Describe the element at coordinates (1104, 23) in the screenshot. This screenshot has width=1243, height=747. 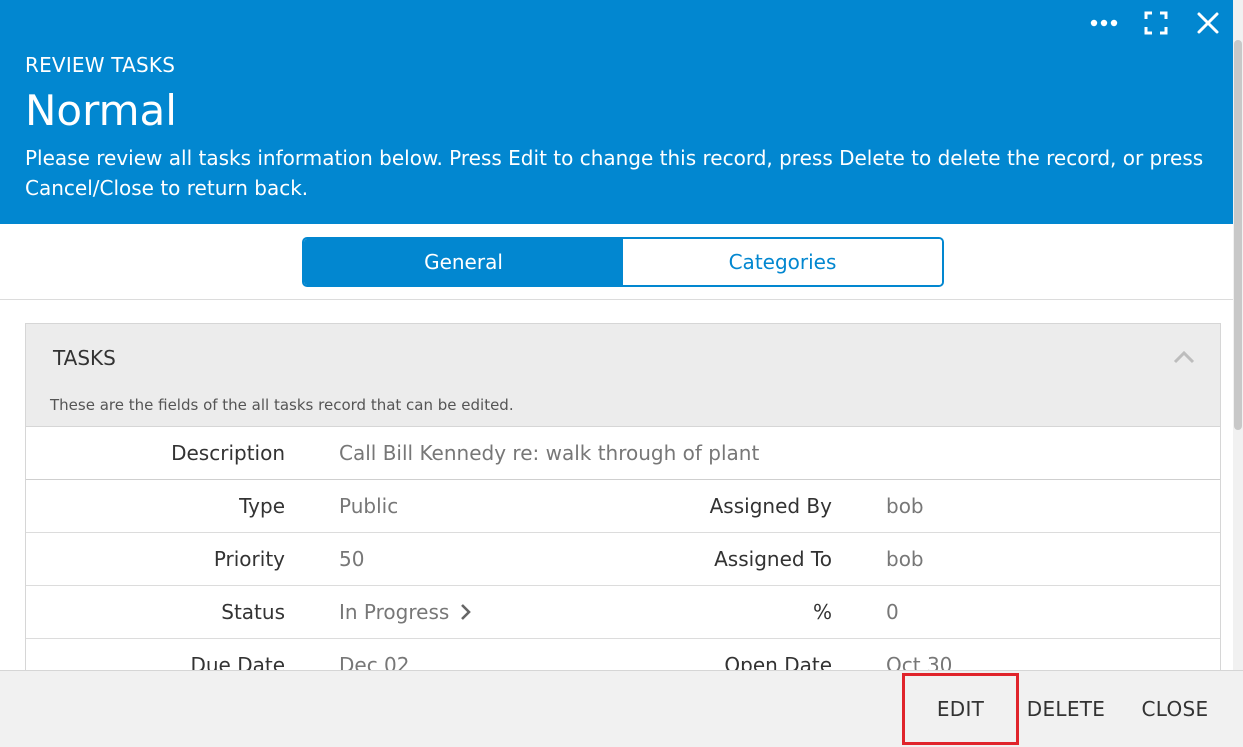
I see `more-icon` at that location.